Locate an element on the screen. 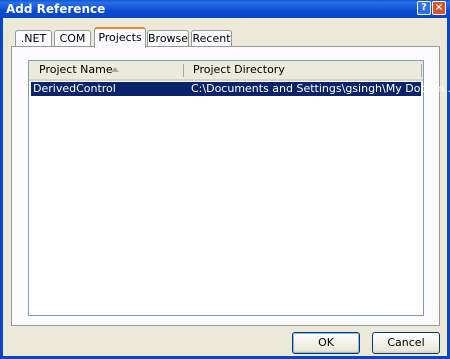  tab-com: COM is located at coordinates (72, 38).